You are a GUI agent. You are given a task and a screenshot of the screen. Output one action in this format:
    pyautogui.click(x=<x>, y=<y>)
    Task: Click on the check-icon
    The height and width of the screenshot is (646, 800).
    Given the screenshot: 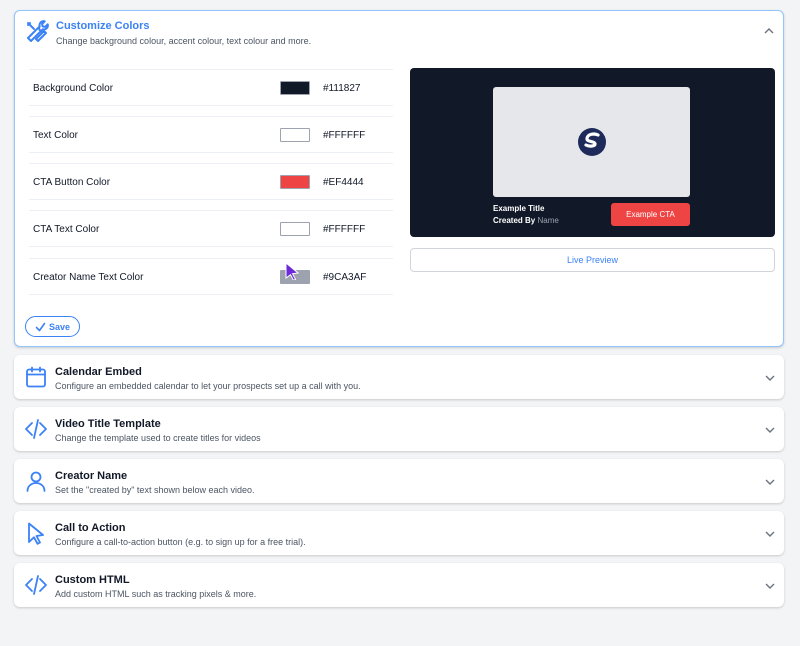 What is the action you would take?
    pyautogui.click(x=40, y=327)
    